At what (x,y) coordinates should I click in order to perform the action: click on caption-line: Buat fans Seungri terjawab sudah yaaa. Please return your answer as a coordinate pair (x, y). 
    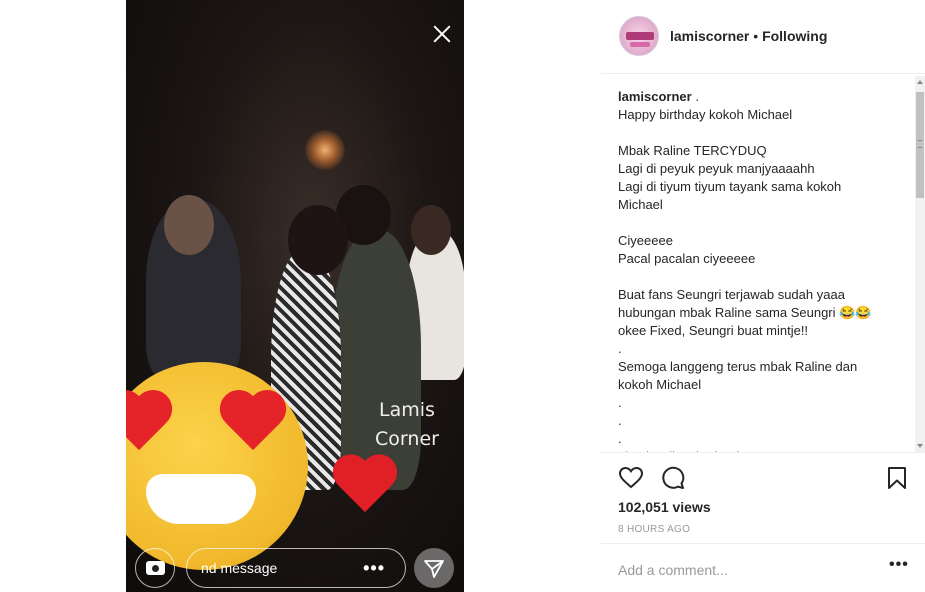
    Looking at the image, I should click on (731, 294).